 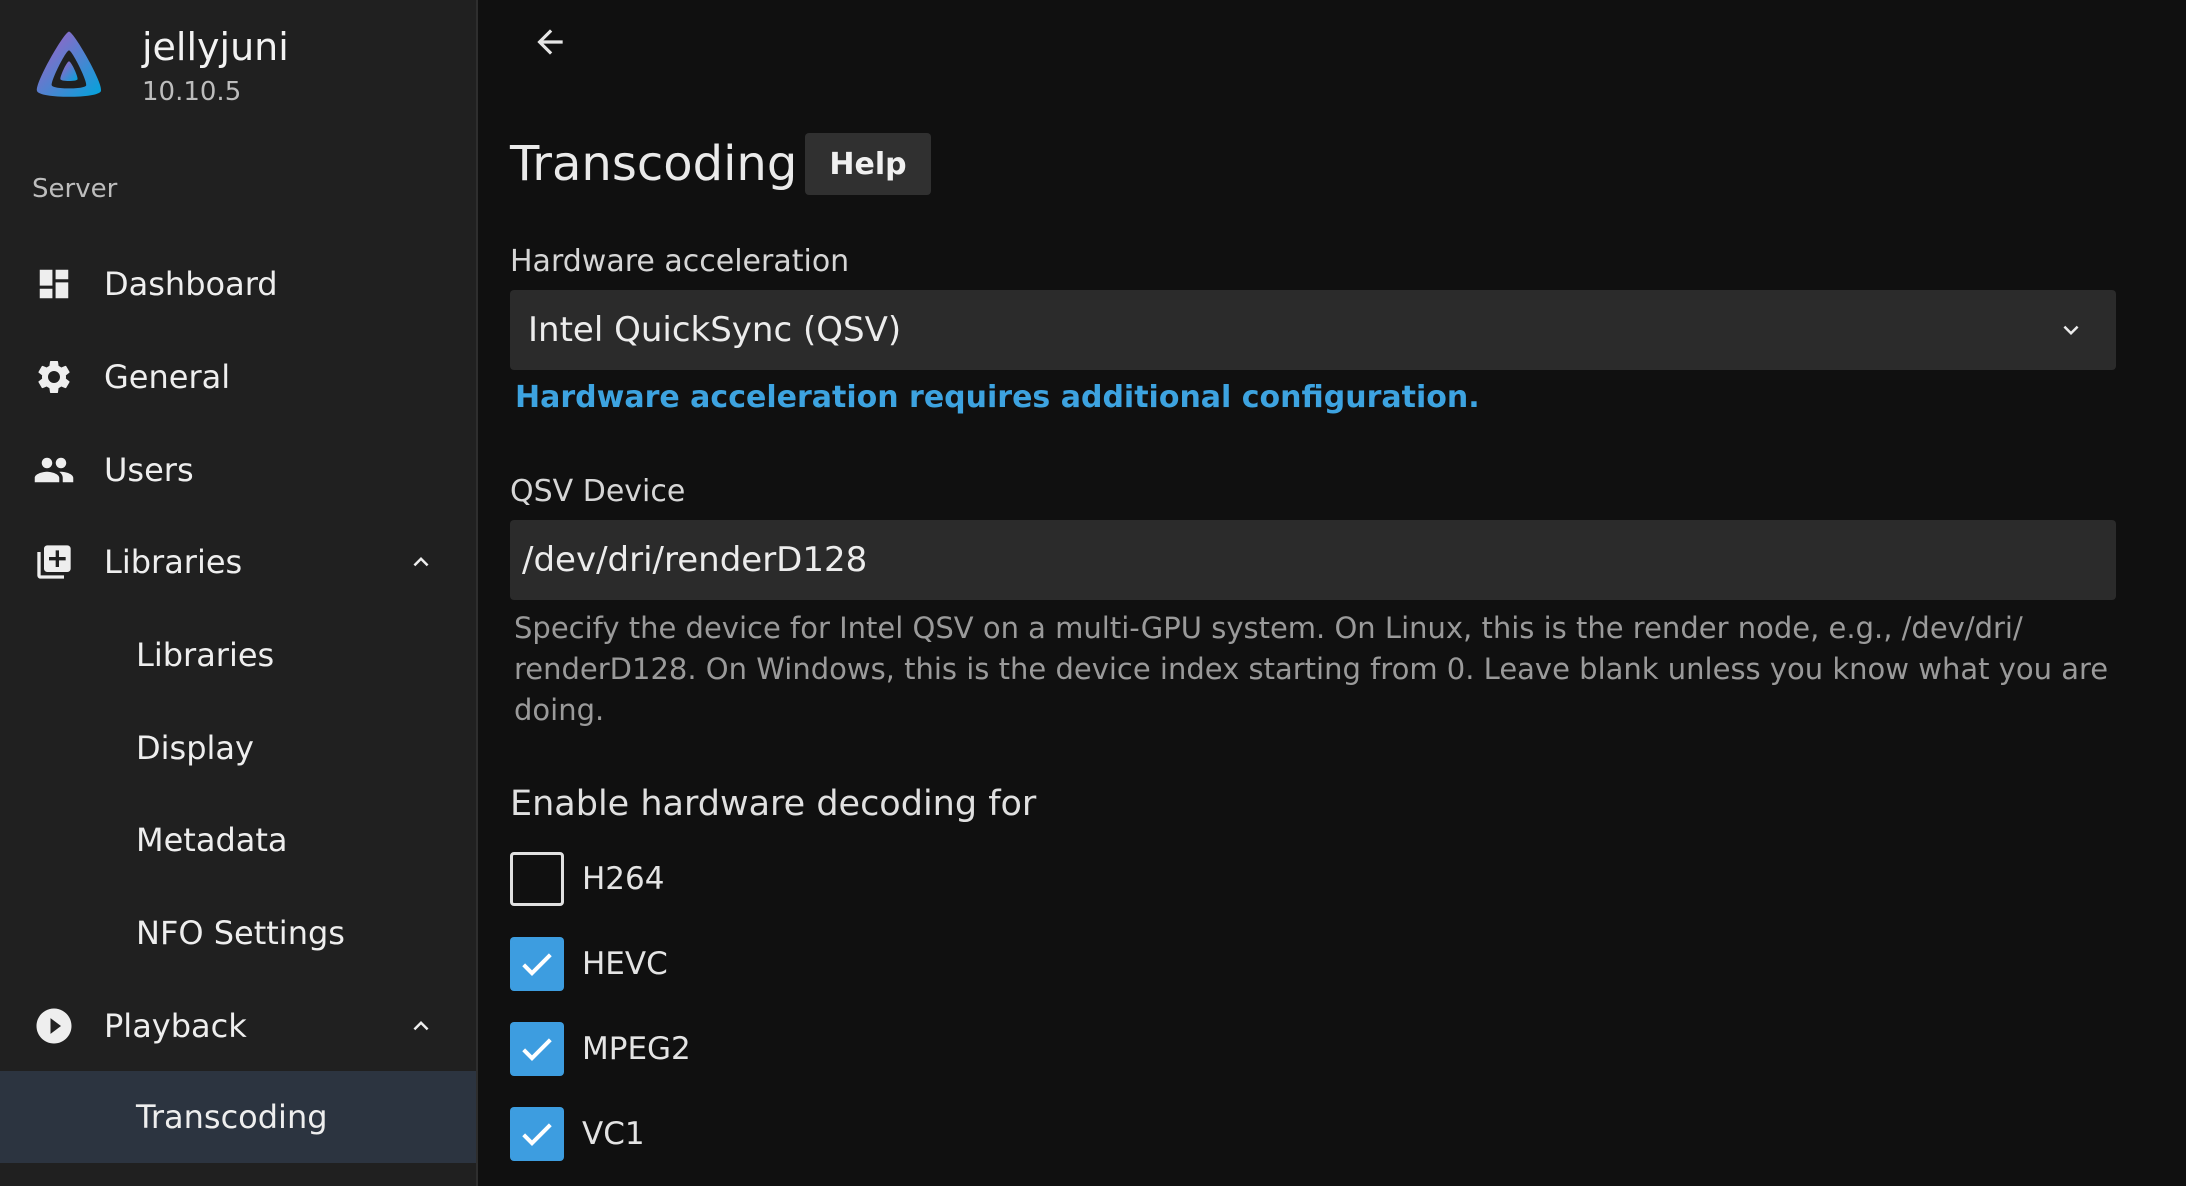 What do you see at coordinates (54, 377) in the screenshot?
I see `gear-icon` at bounding box center [54, 377].